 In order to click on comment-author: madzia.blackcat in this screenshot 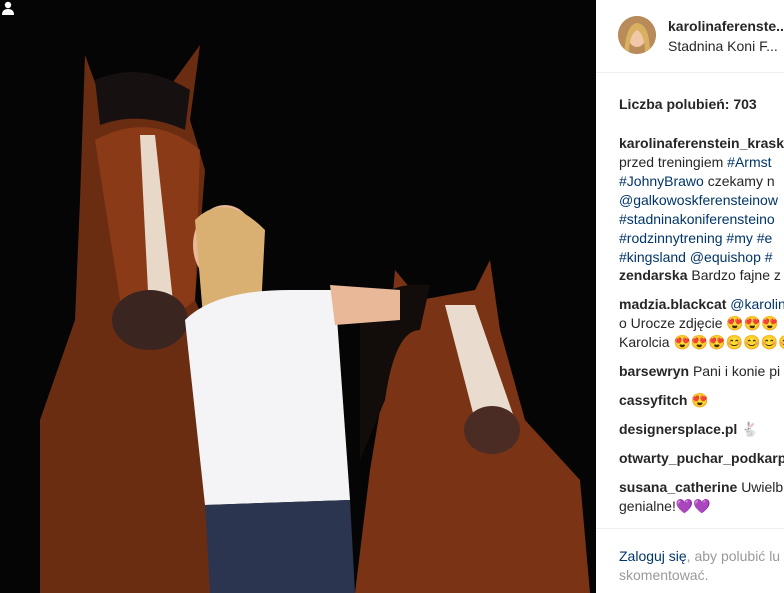, I will do `click(672, 304)`.